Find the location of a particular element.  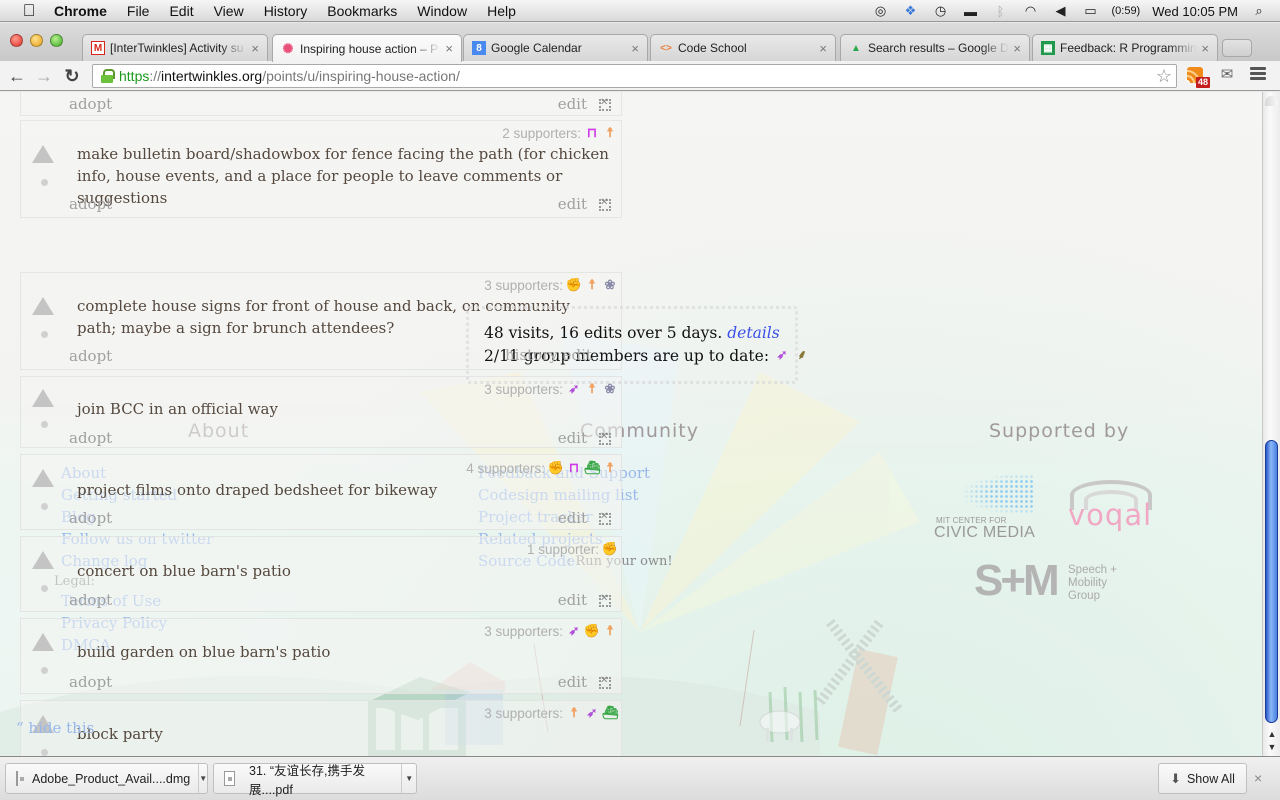

point-text: block party is located at coordinates (120, 734).